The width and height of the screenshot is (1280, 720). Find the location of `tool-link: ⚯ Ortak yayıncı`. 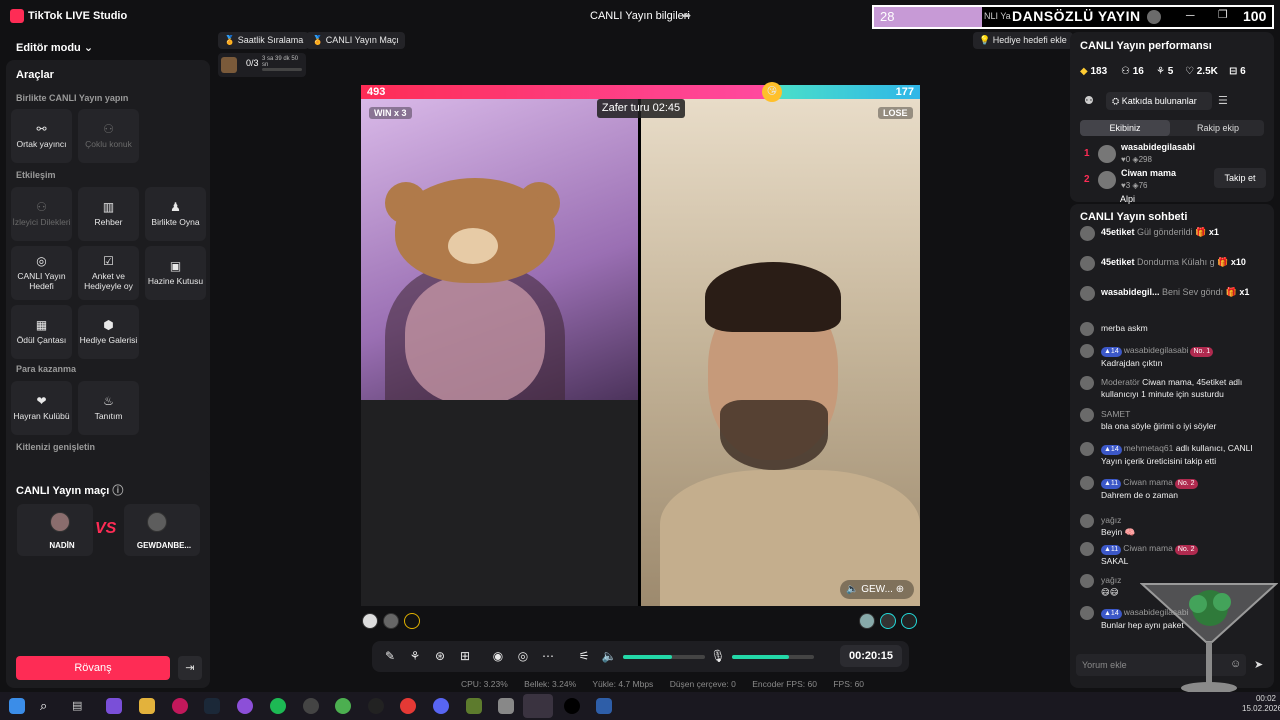

tool-link: ⚯ Ortak yayıncı is located at coordinates (41, 136).